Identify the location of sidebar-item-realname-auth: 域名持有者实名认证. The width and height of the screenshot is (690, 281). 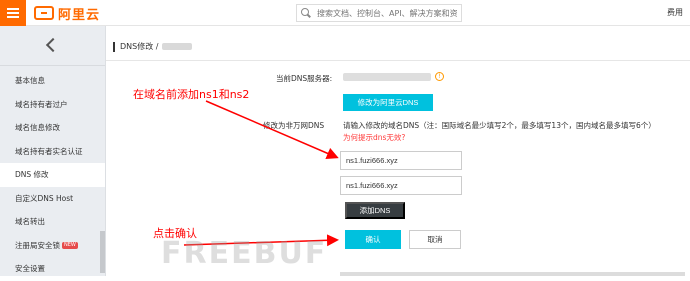
(52, 152).